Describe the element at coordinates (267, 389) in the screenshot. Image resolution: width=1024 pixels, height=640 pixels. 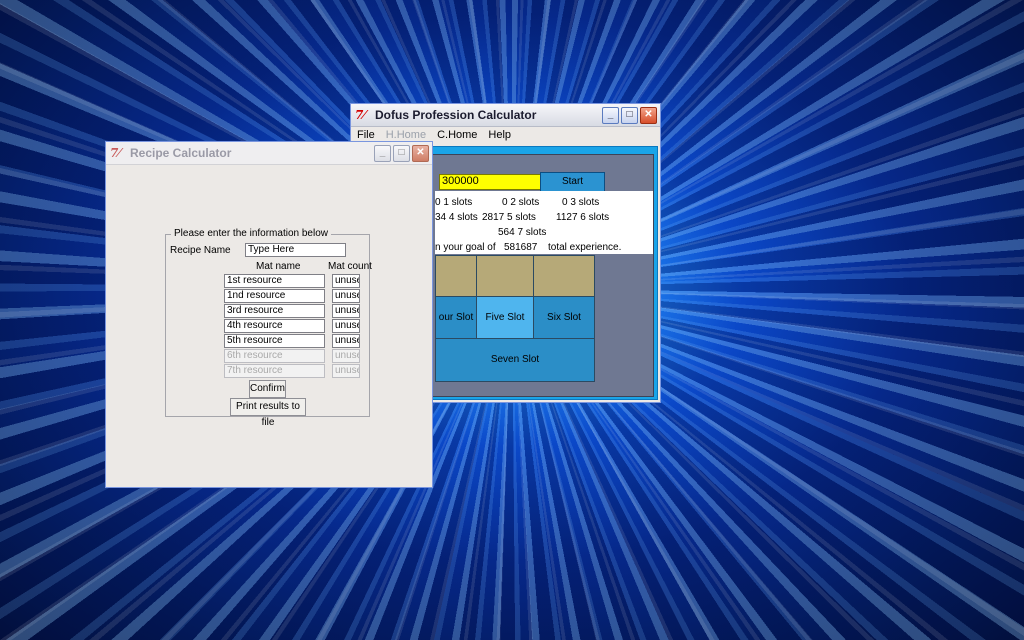
I see `confirm-button: Confirm` at that location.